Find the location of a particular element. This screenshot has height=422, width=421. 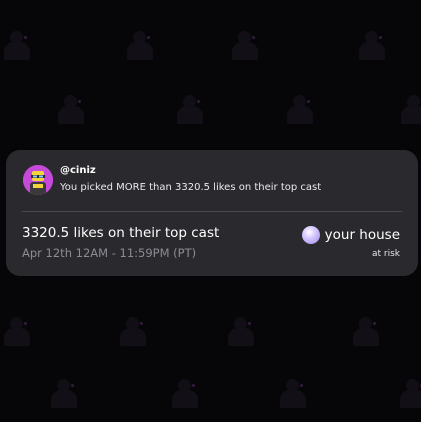

stake-info: your house is located at coordinates (350, 235).